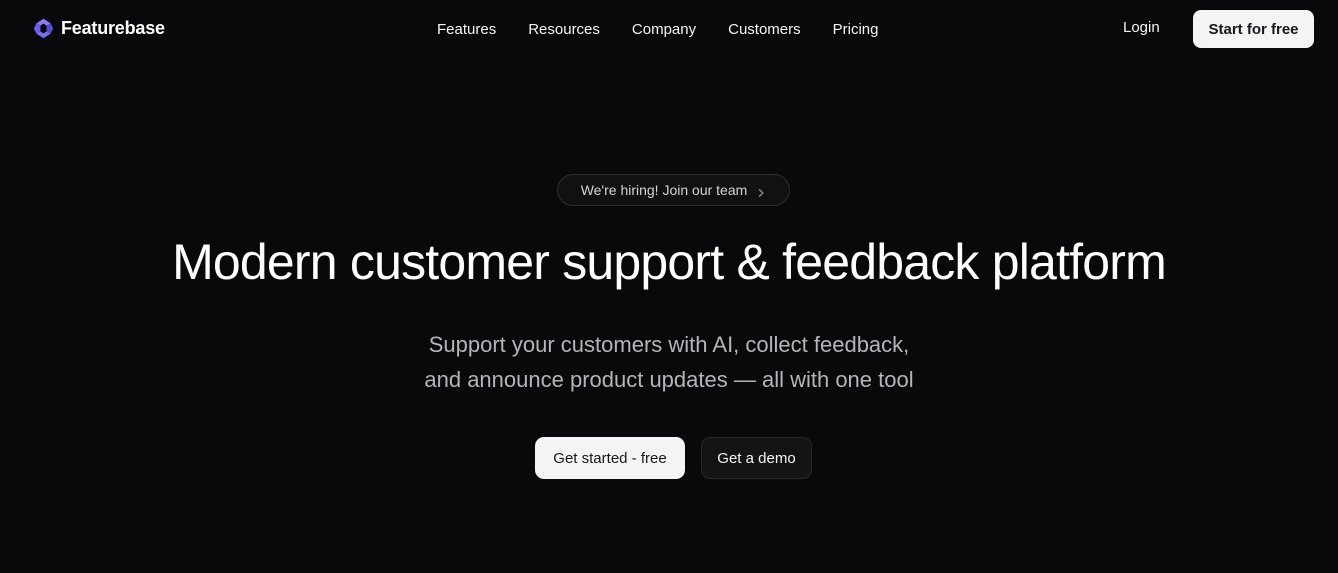 The width and height of the screenshot is (1338, 573). What do you see at coordinates (1253, 29) in the screenshot?
I see `start-for-free-button: Start for free` at bounding box center [1253, 29].